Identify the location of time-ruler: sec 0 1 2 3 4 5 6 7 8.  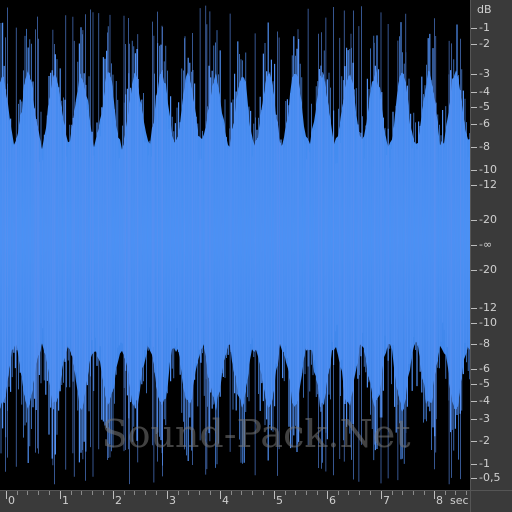
(235, 501).